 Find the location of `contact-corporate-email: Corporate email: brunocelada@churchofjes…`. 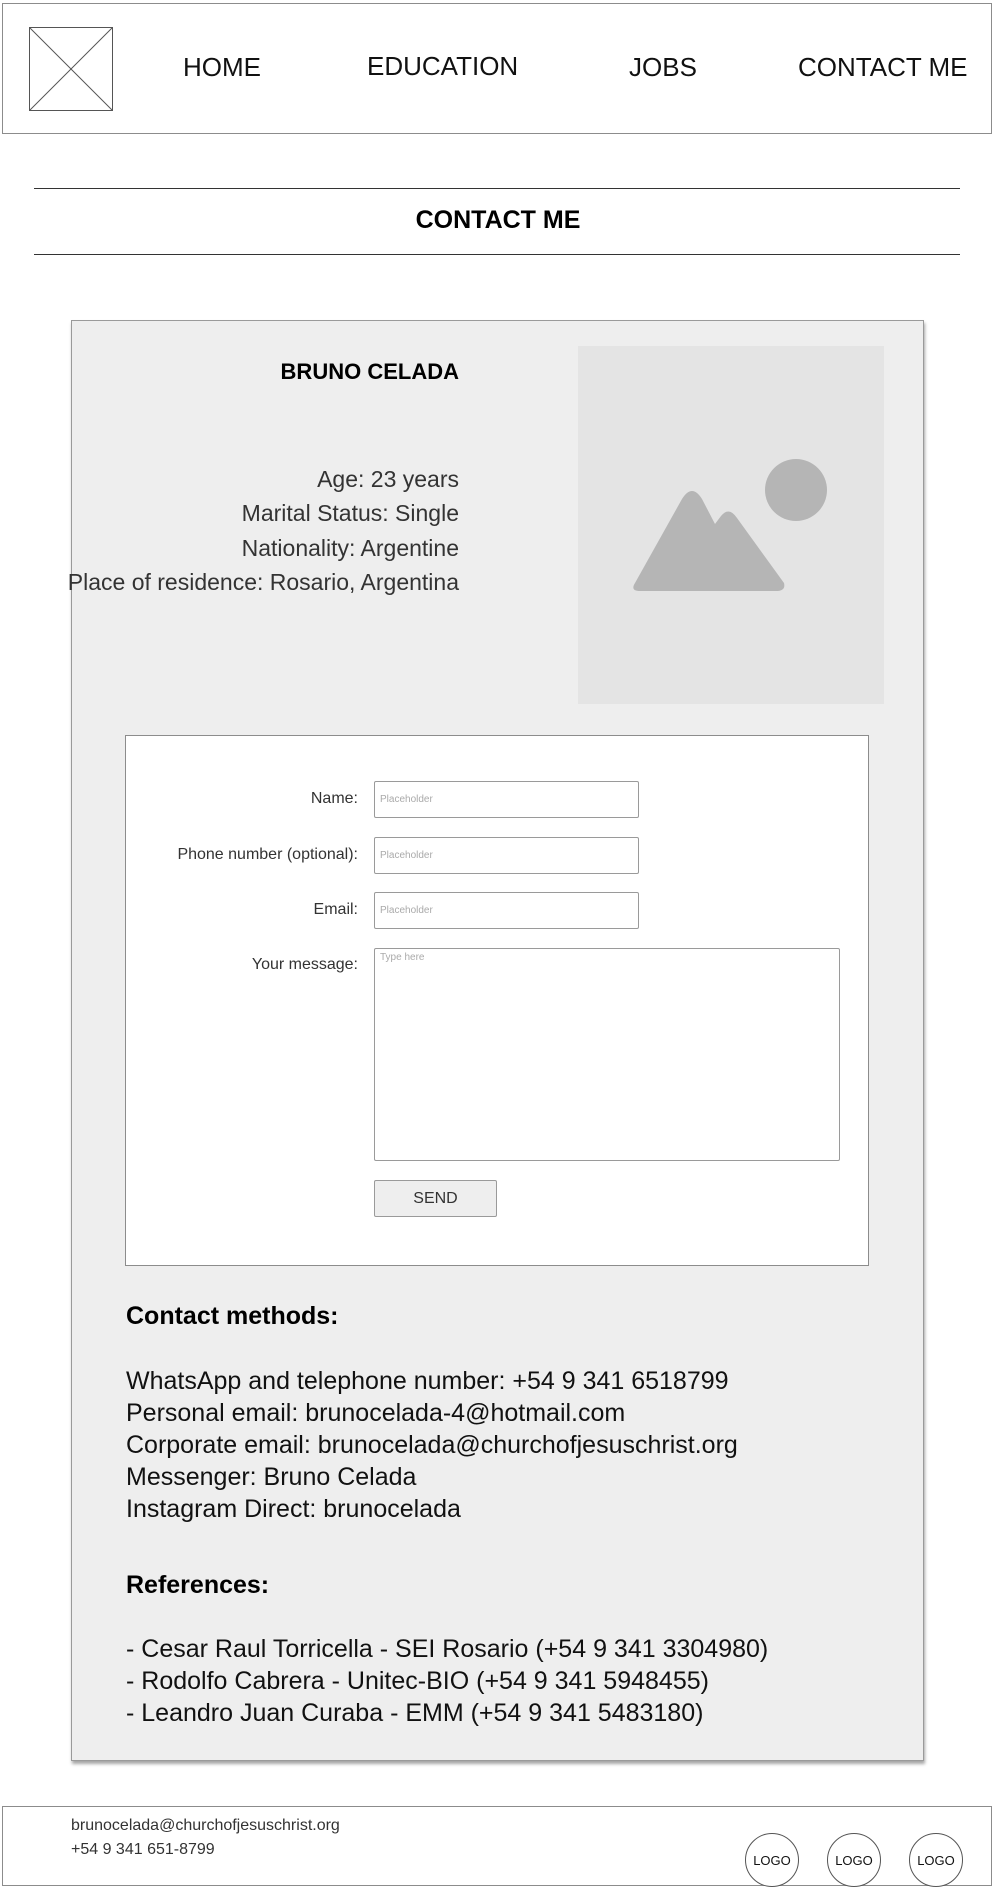

contact-corporate-email: Corporate email: brunocelada@churchofjes… is located at coordinates (432, 1445).